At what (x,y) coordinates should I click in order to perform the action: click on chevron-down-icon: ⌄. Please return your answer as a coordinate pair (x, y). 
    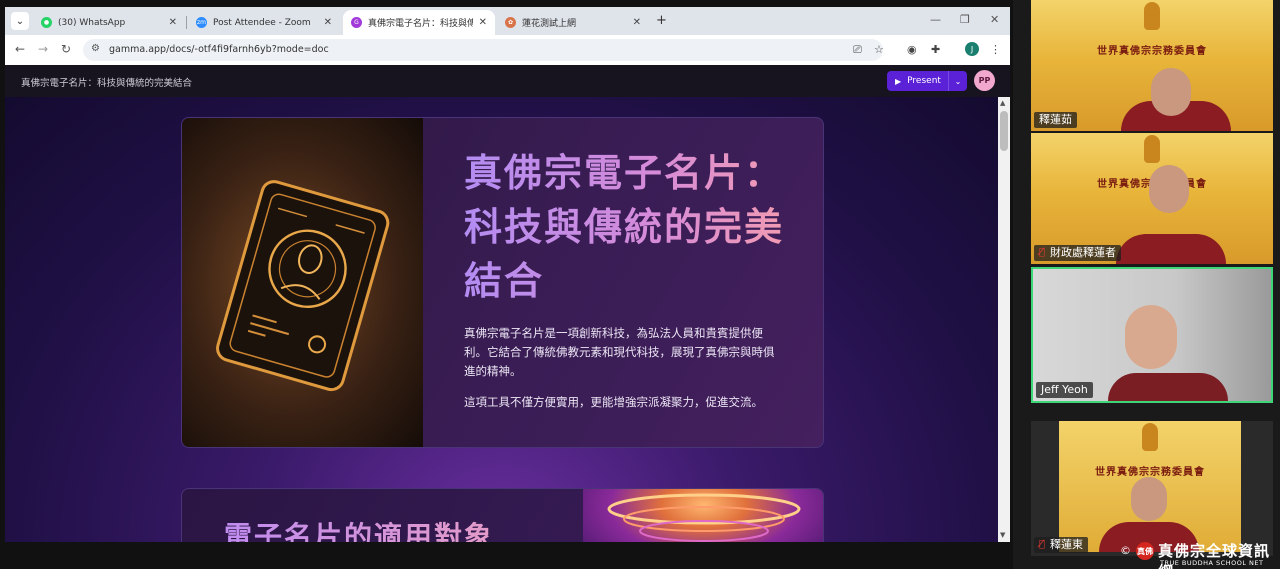
    Looking at the image, I should click on (958, 81).